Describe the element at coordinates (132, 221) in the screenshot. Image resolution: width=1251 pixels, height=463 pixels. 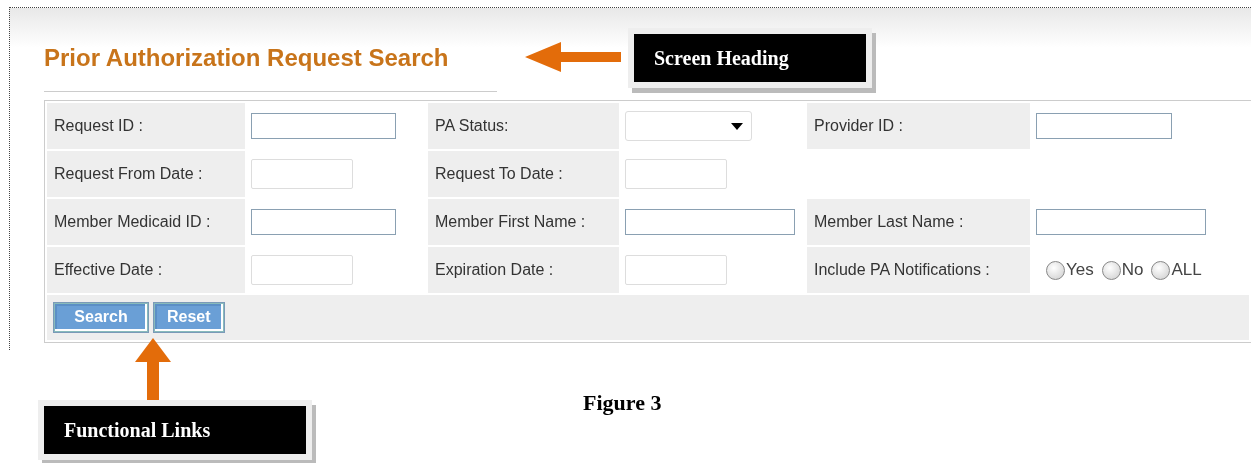
I see `field-label: Member Medicaid ID :` at that location.